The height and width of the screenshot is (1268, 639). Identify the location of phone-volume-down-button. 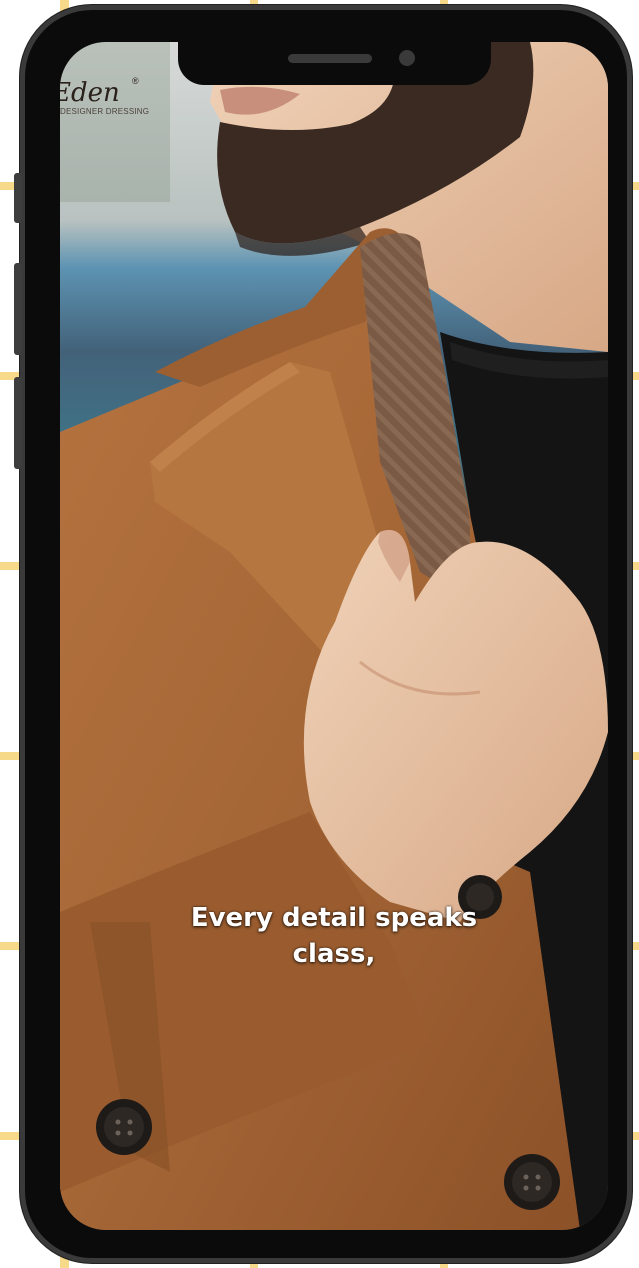
(18, 423).